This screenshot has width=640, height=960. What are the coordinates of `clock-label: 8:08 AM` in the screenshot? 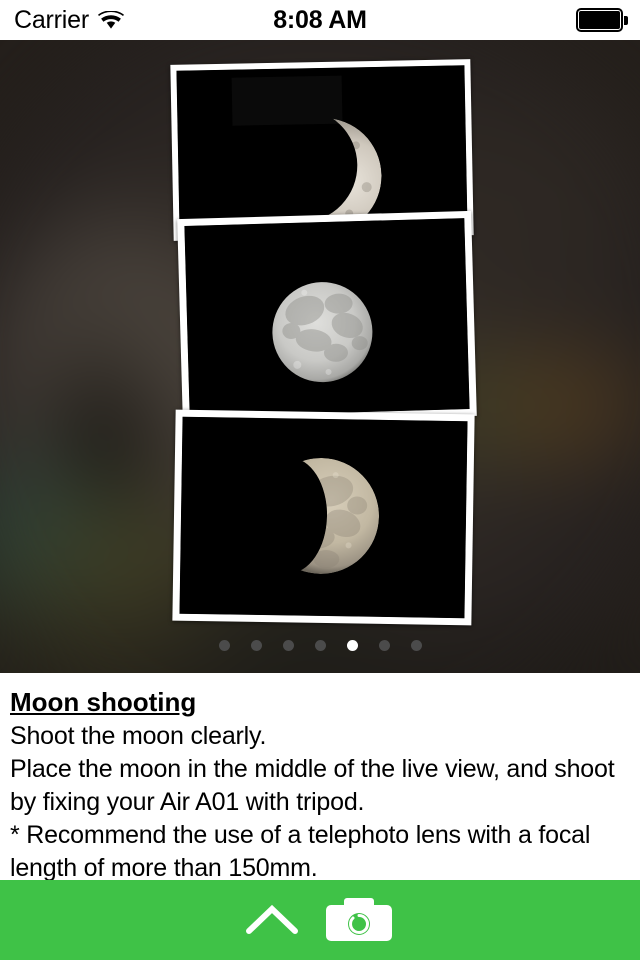 It's located at (320, 19).